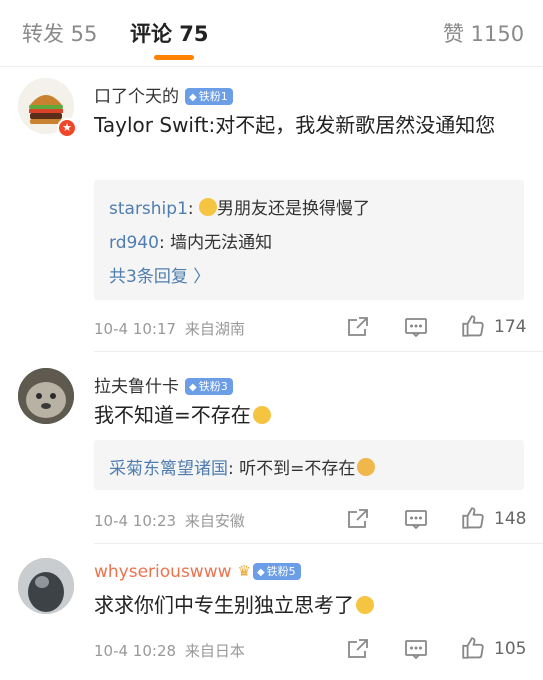 This screenshot has width=543, height=680. I want to click on comment-username: whyseriouswww ♛ ◆ 铁粉5, so click(197, 572).